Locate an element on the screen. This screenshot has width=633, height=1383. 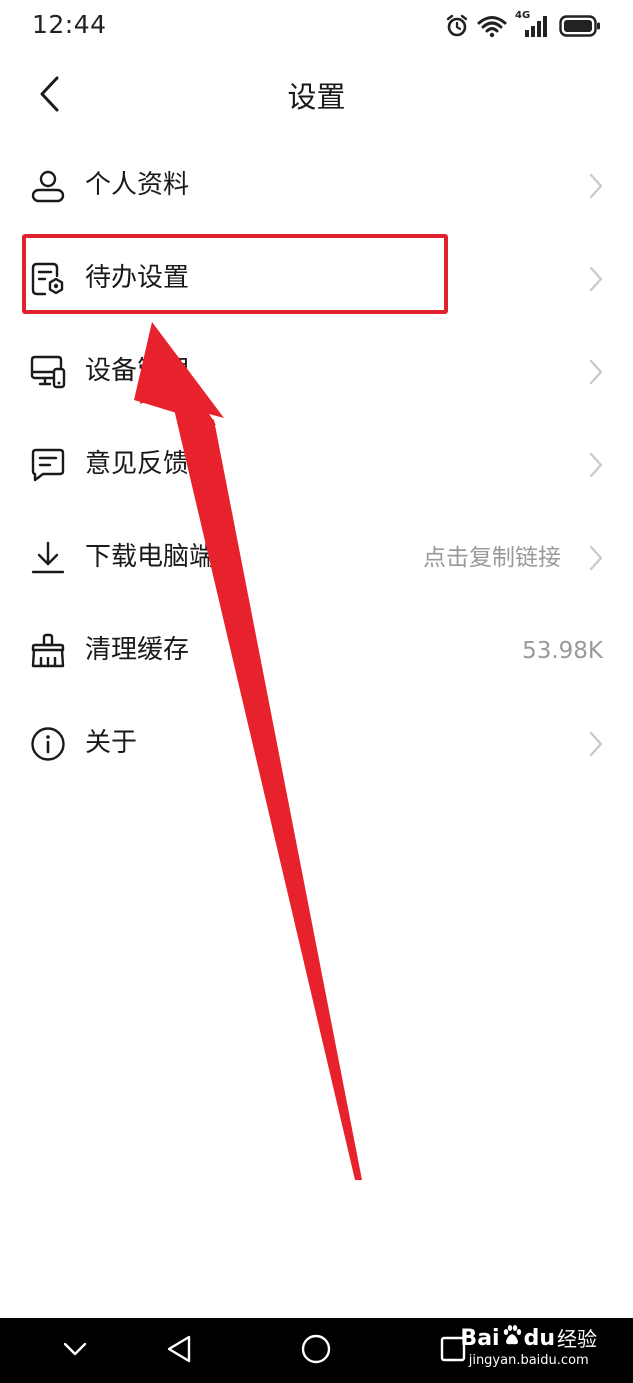
cache-size: 53.98K is located at coordinates (562, 651).